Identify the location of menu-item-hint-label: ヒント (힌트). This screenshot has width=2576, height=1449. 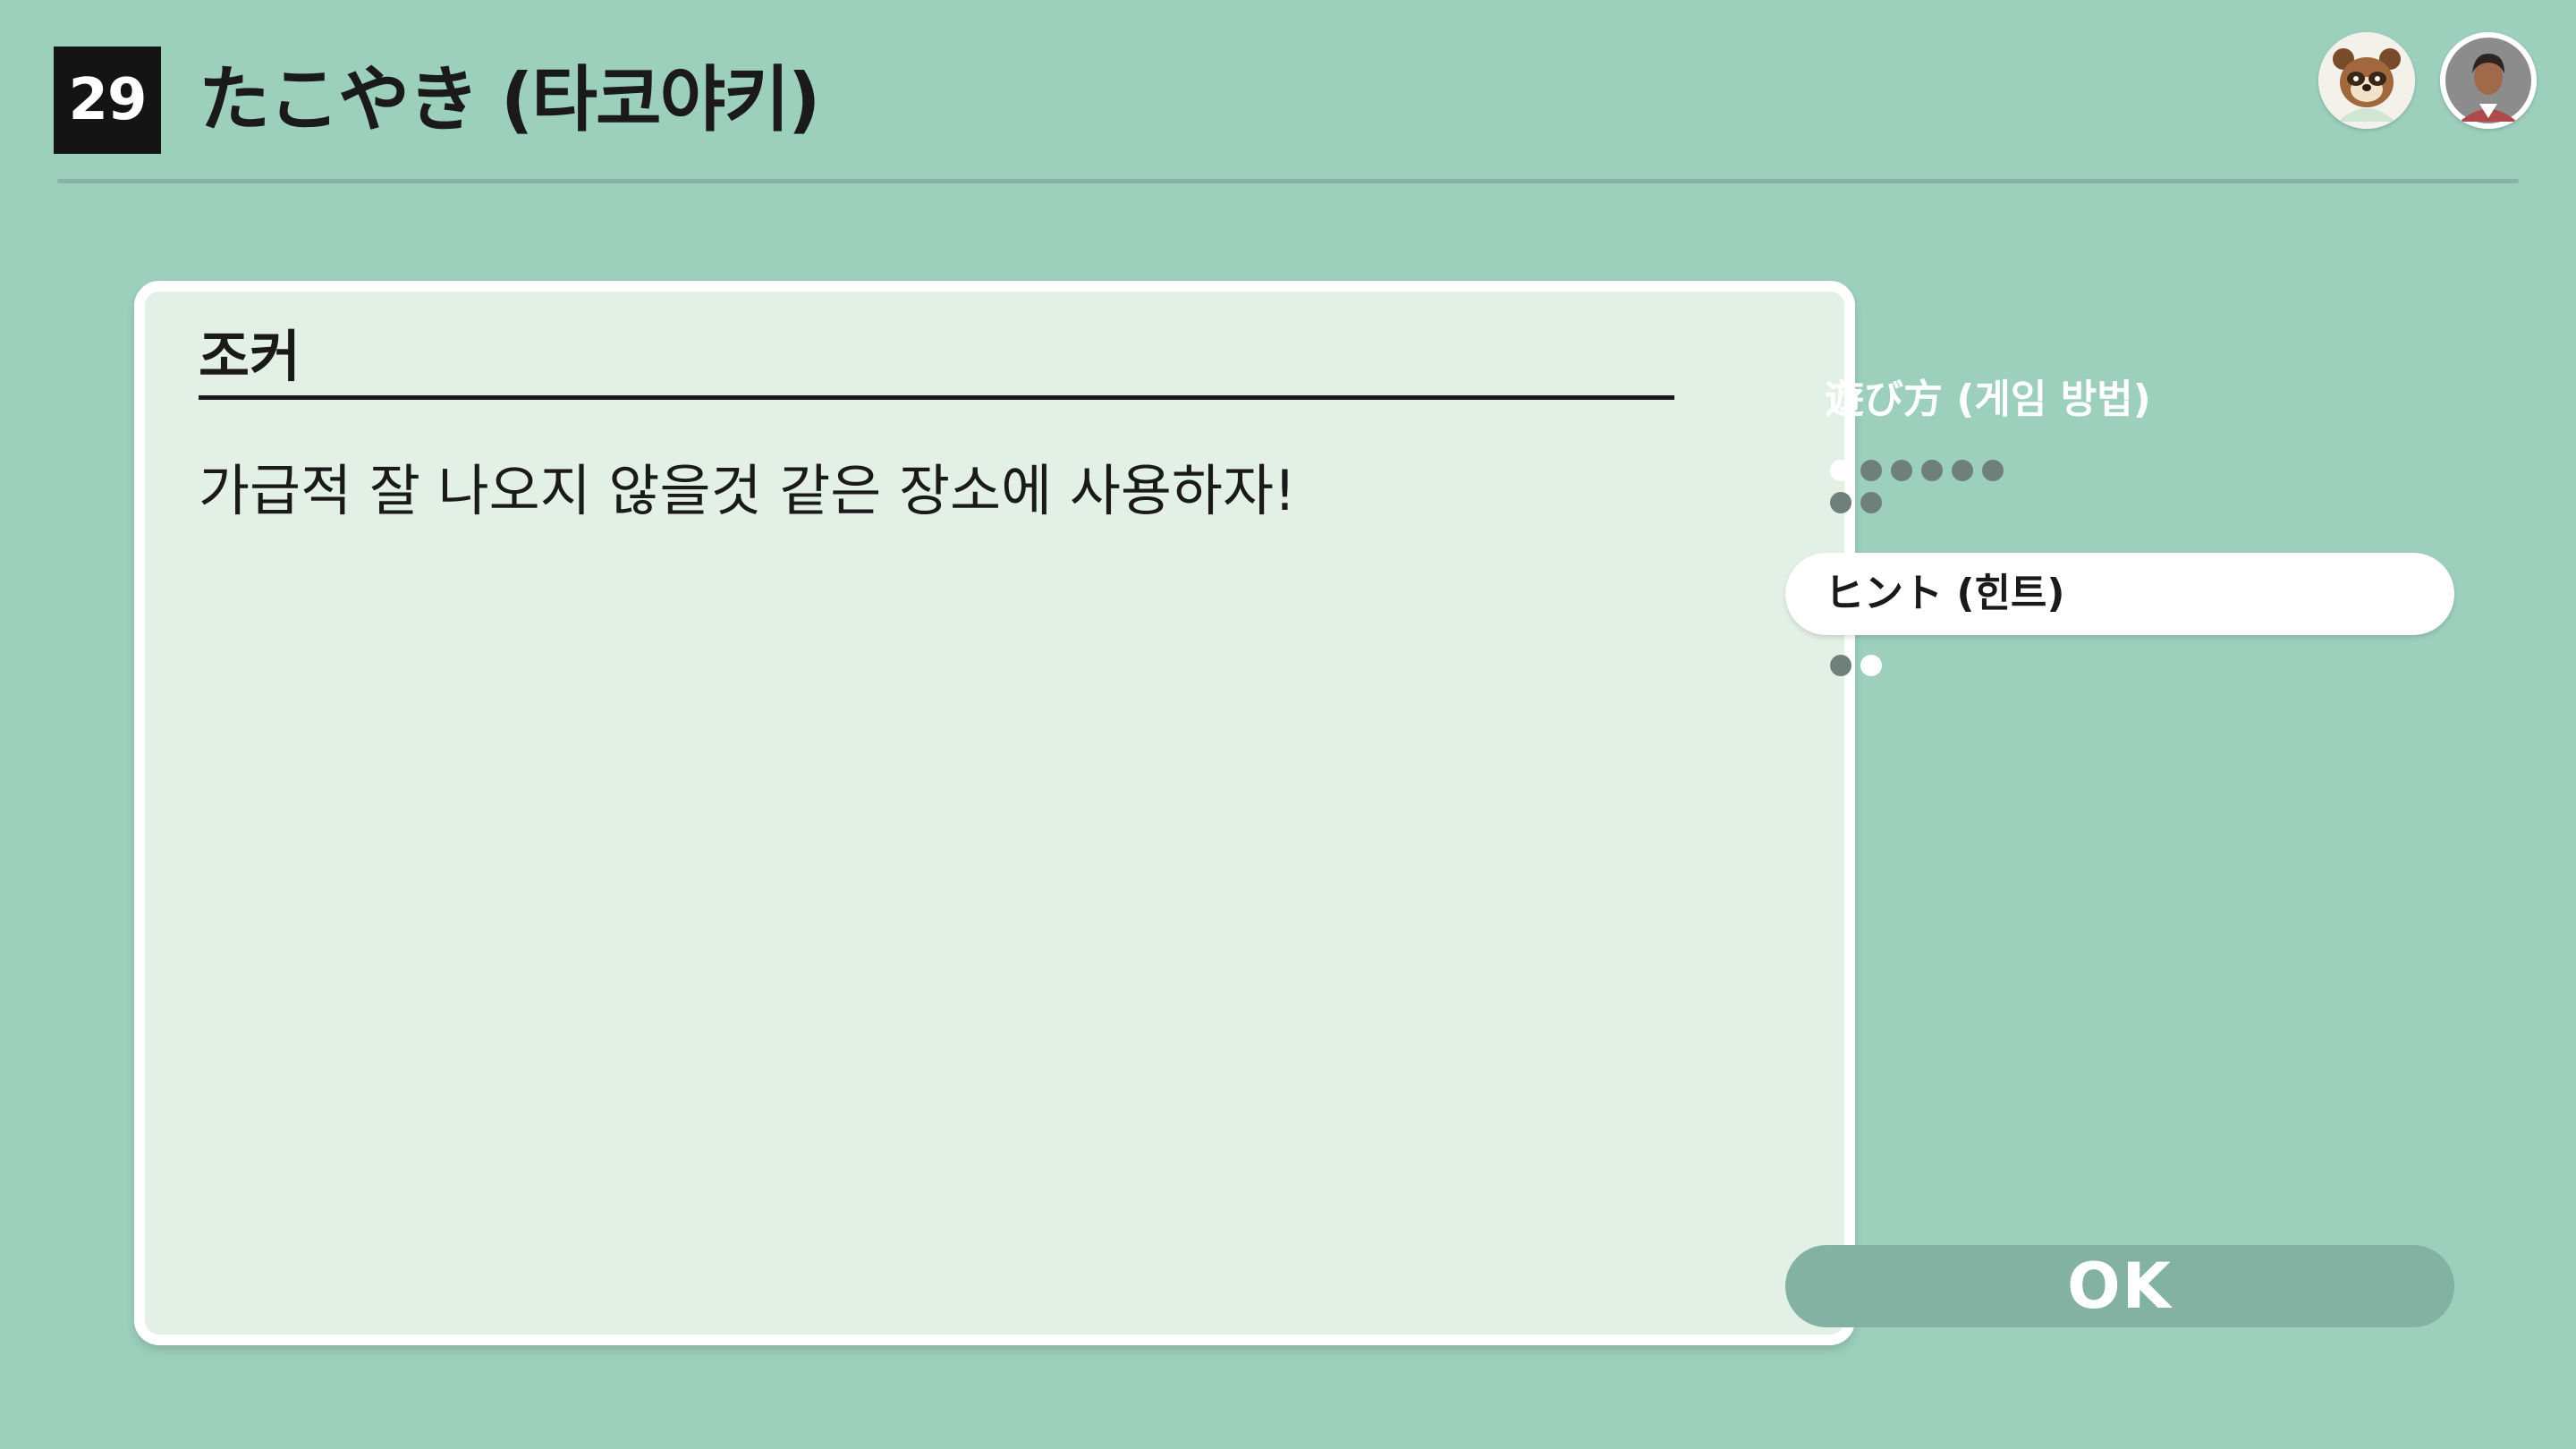
(1945, 593).